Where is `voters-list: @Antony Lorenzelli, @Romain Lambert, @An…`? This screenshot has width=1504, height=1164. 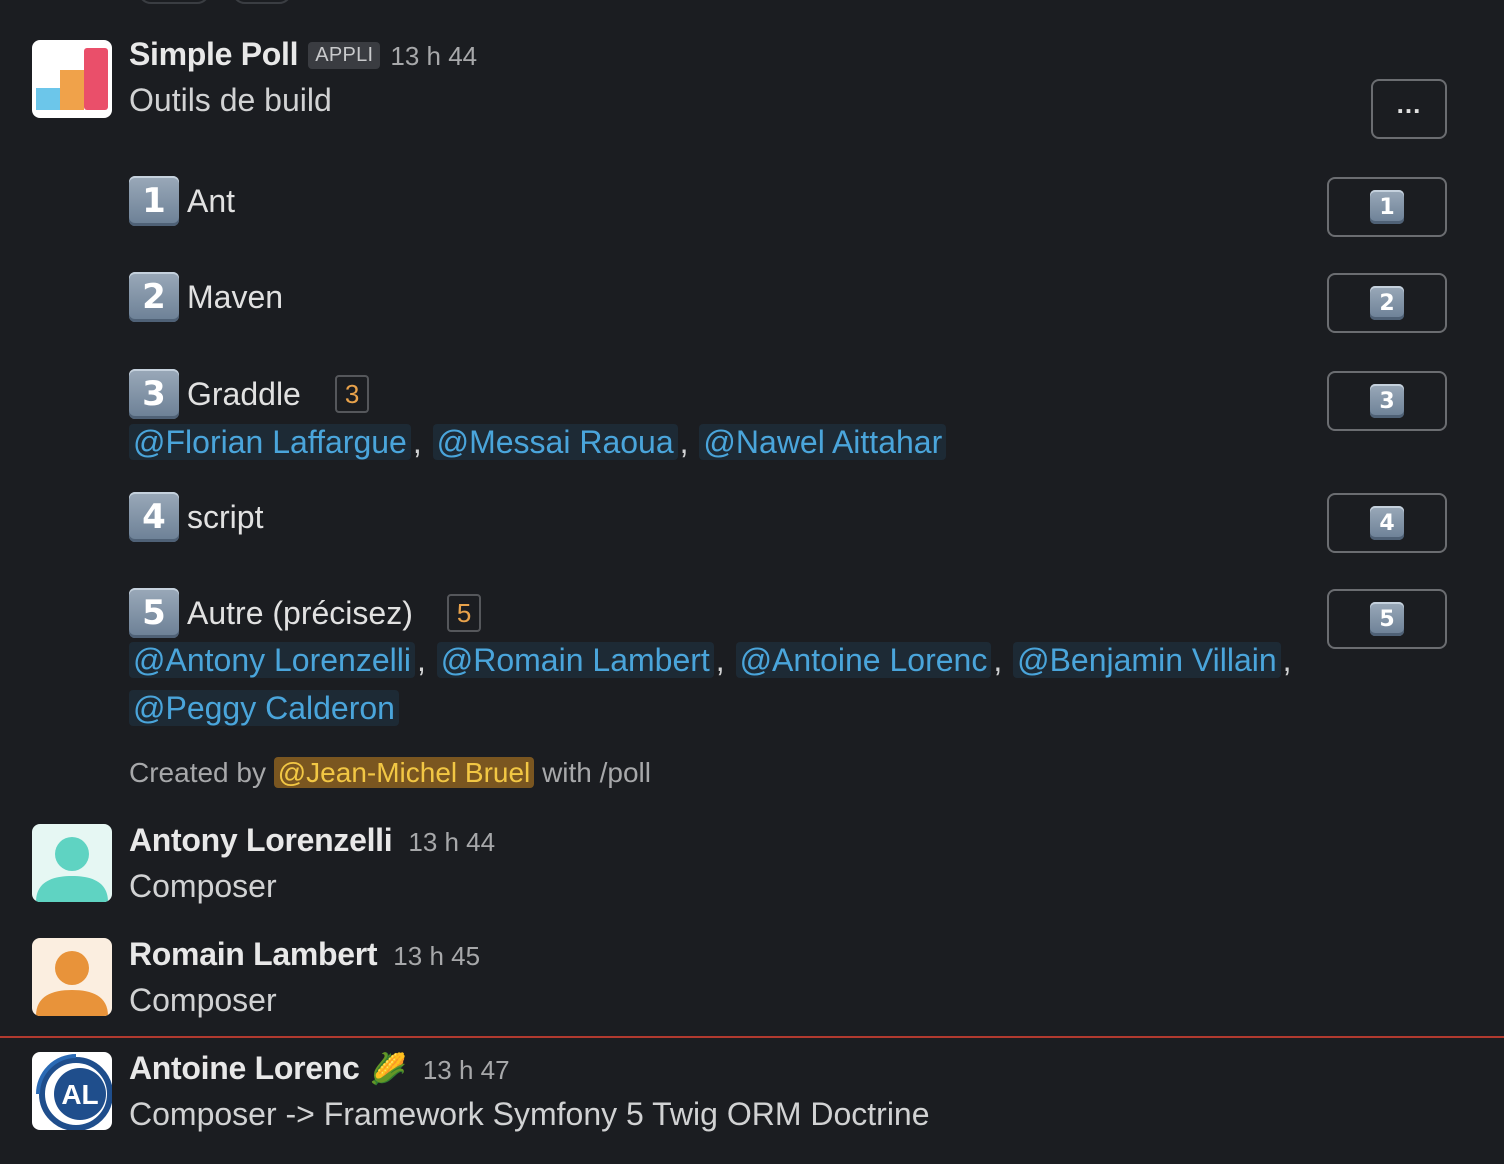 voters-list: @Antony Lorenzelli, @Romain Lambert, @An… is located at coordinates (711, 660).